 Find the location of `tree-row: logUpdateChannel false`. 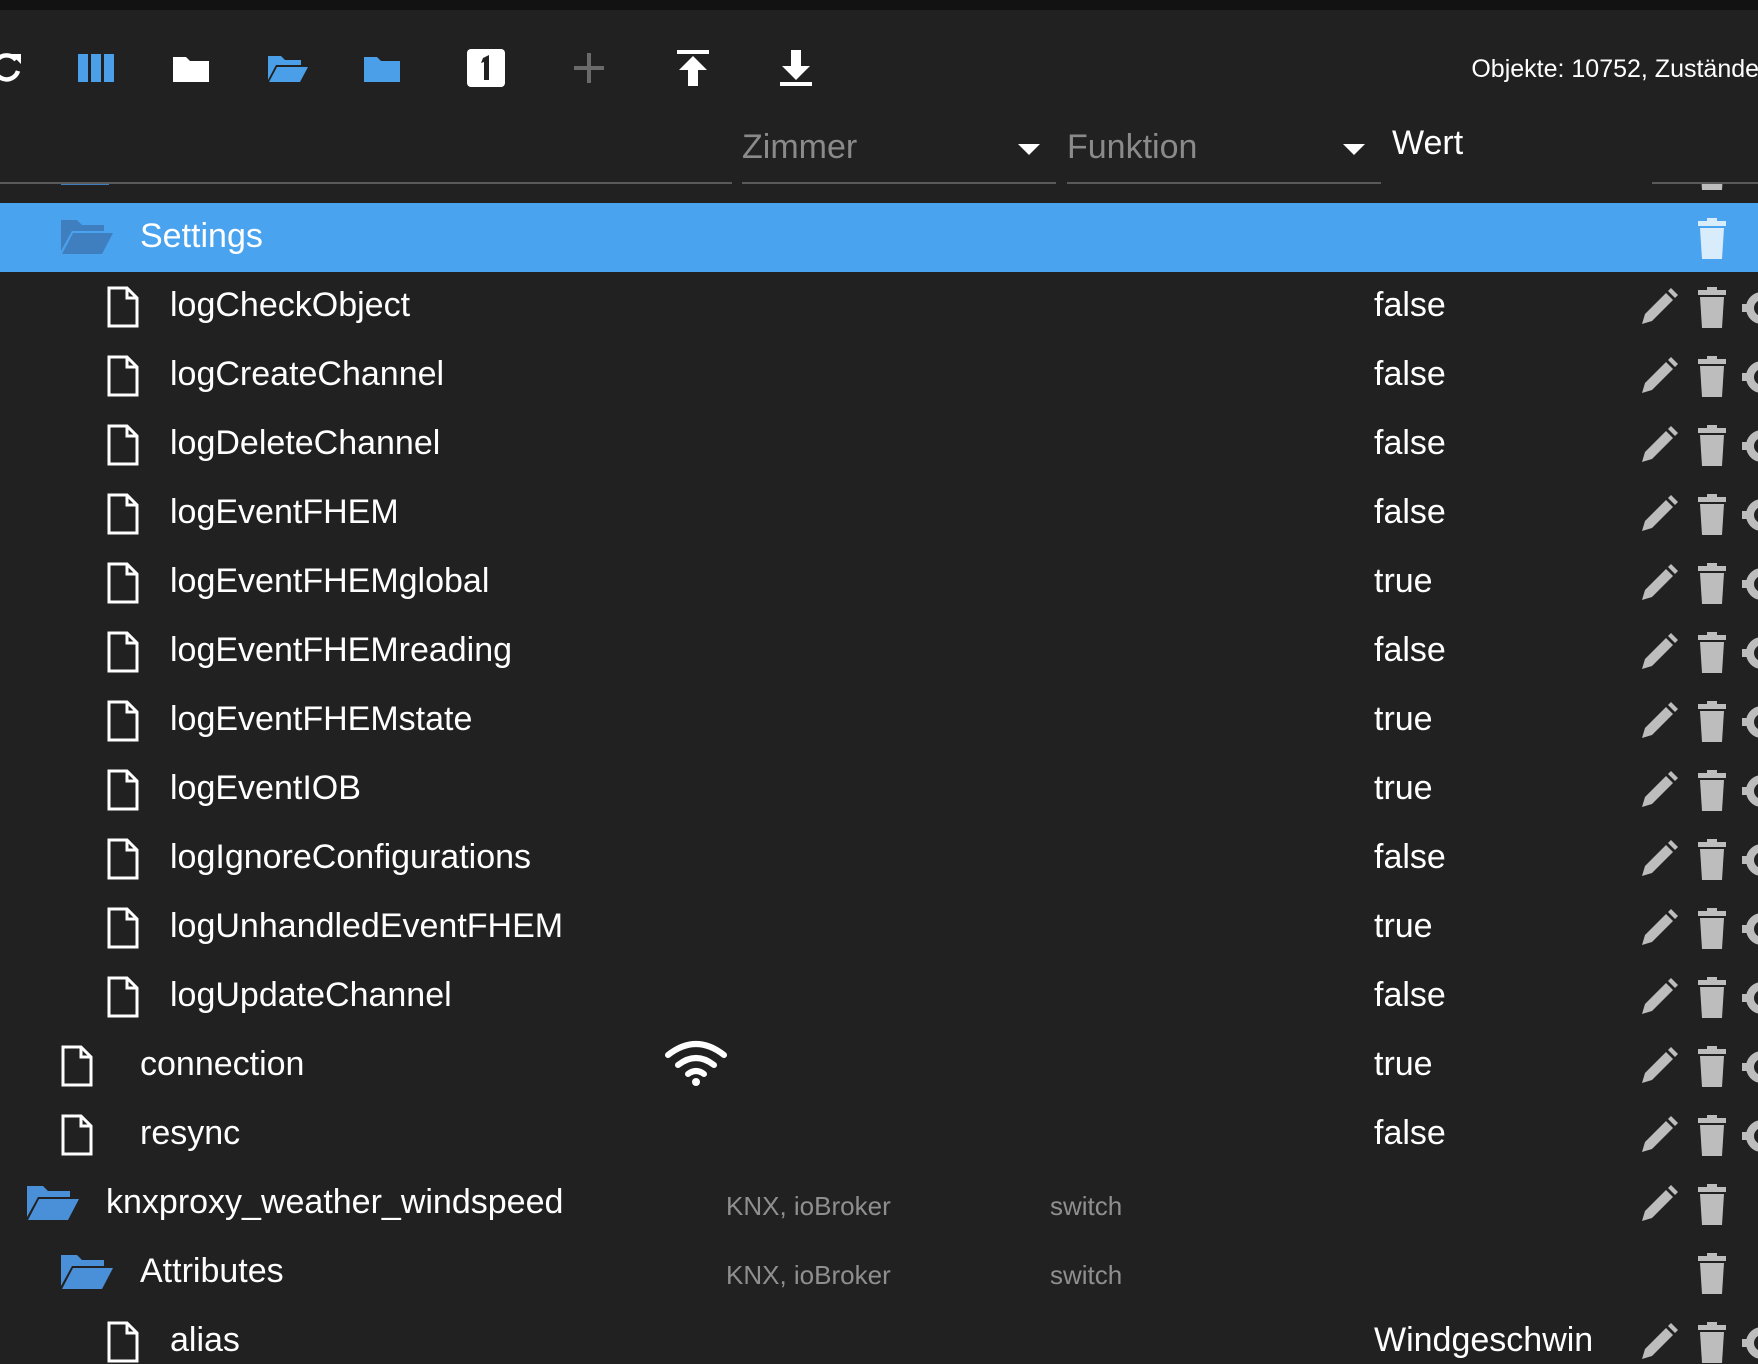

tree-row: logUpdateChannel false is located at coordinates (879, 996).